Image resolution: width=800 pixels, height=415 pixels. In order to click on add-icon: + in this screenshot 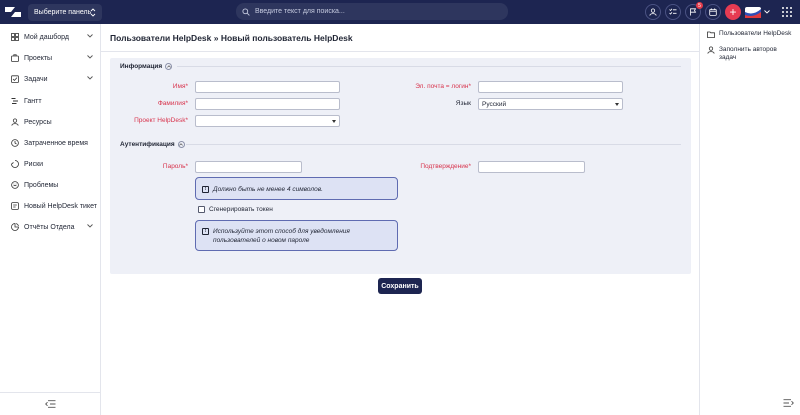, I will do `click(733, 12)`.